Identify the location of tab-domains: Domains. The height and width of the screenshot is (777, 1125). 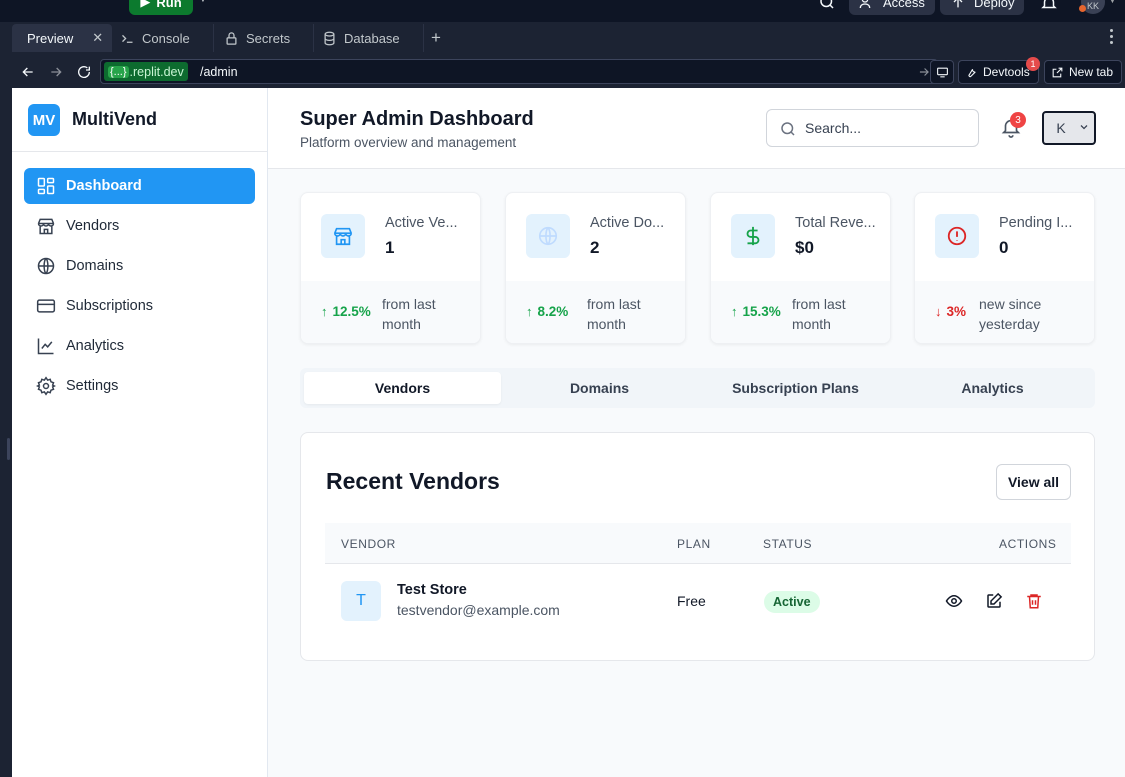
(599, 388).